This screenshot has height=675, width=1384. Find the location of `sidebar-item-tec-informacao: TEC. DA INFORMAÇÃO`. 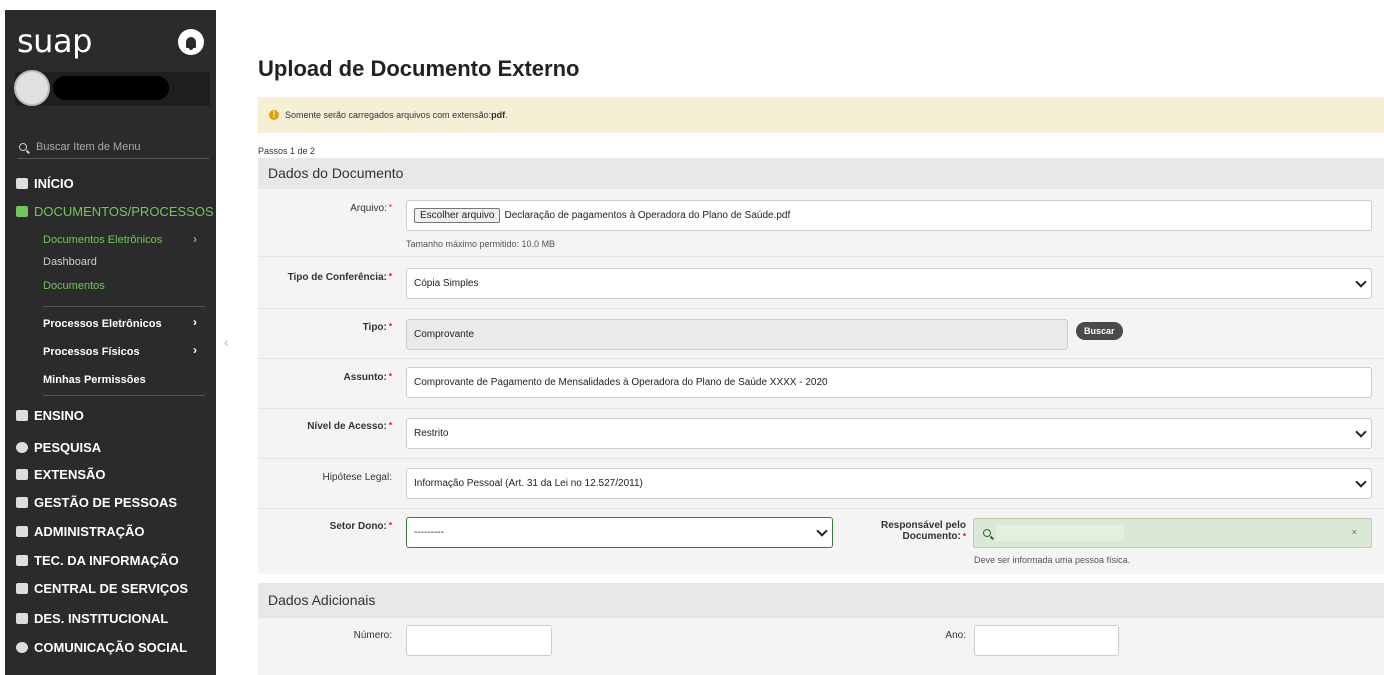

sidebar-item-tec-informacao: TEC. DA INFORMAÇÃO is located at coordinates (97, 560).